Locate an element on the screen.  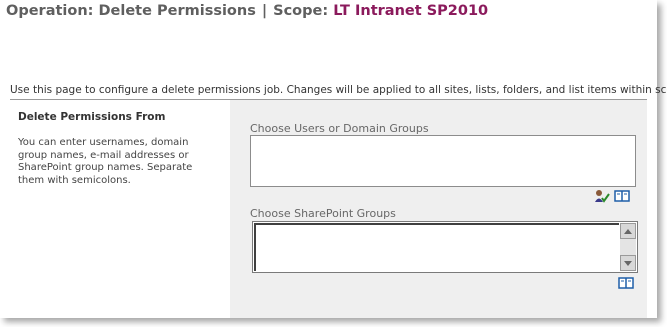
check-names-icon is located at coordinates (602, 196).